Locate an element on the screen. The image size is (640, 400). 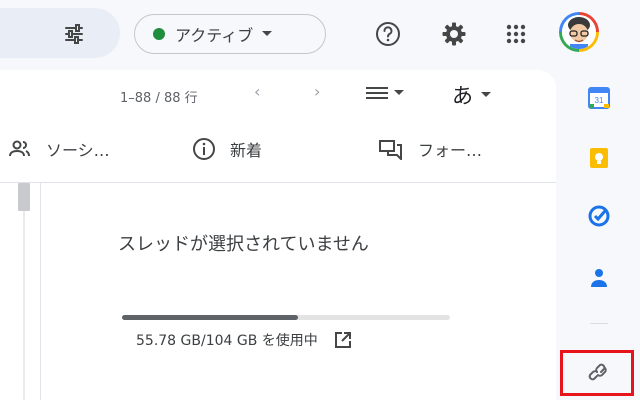
split-pane-toggle is located at coordinates (385, 93).